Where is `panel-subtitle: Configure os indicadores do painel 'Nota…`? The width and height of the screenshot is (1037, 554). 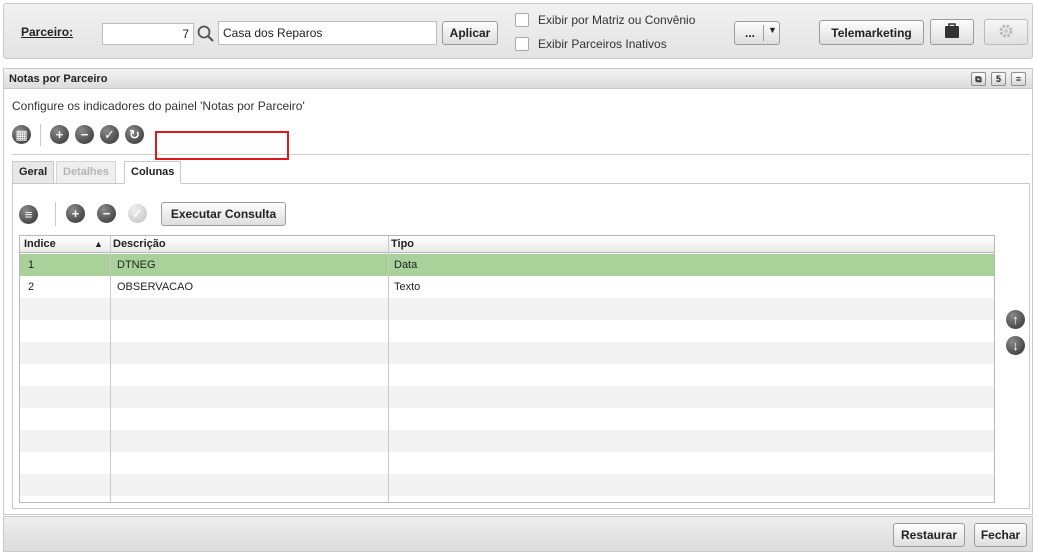 panel-subtitle: Configure os indicadores do painel 'Nota… is located at coordinates (158, 106).